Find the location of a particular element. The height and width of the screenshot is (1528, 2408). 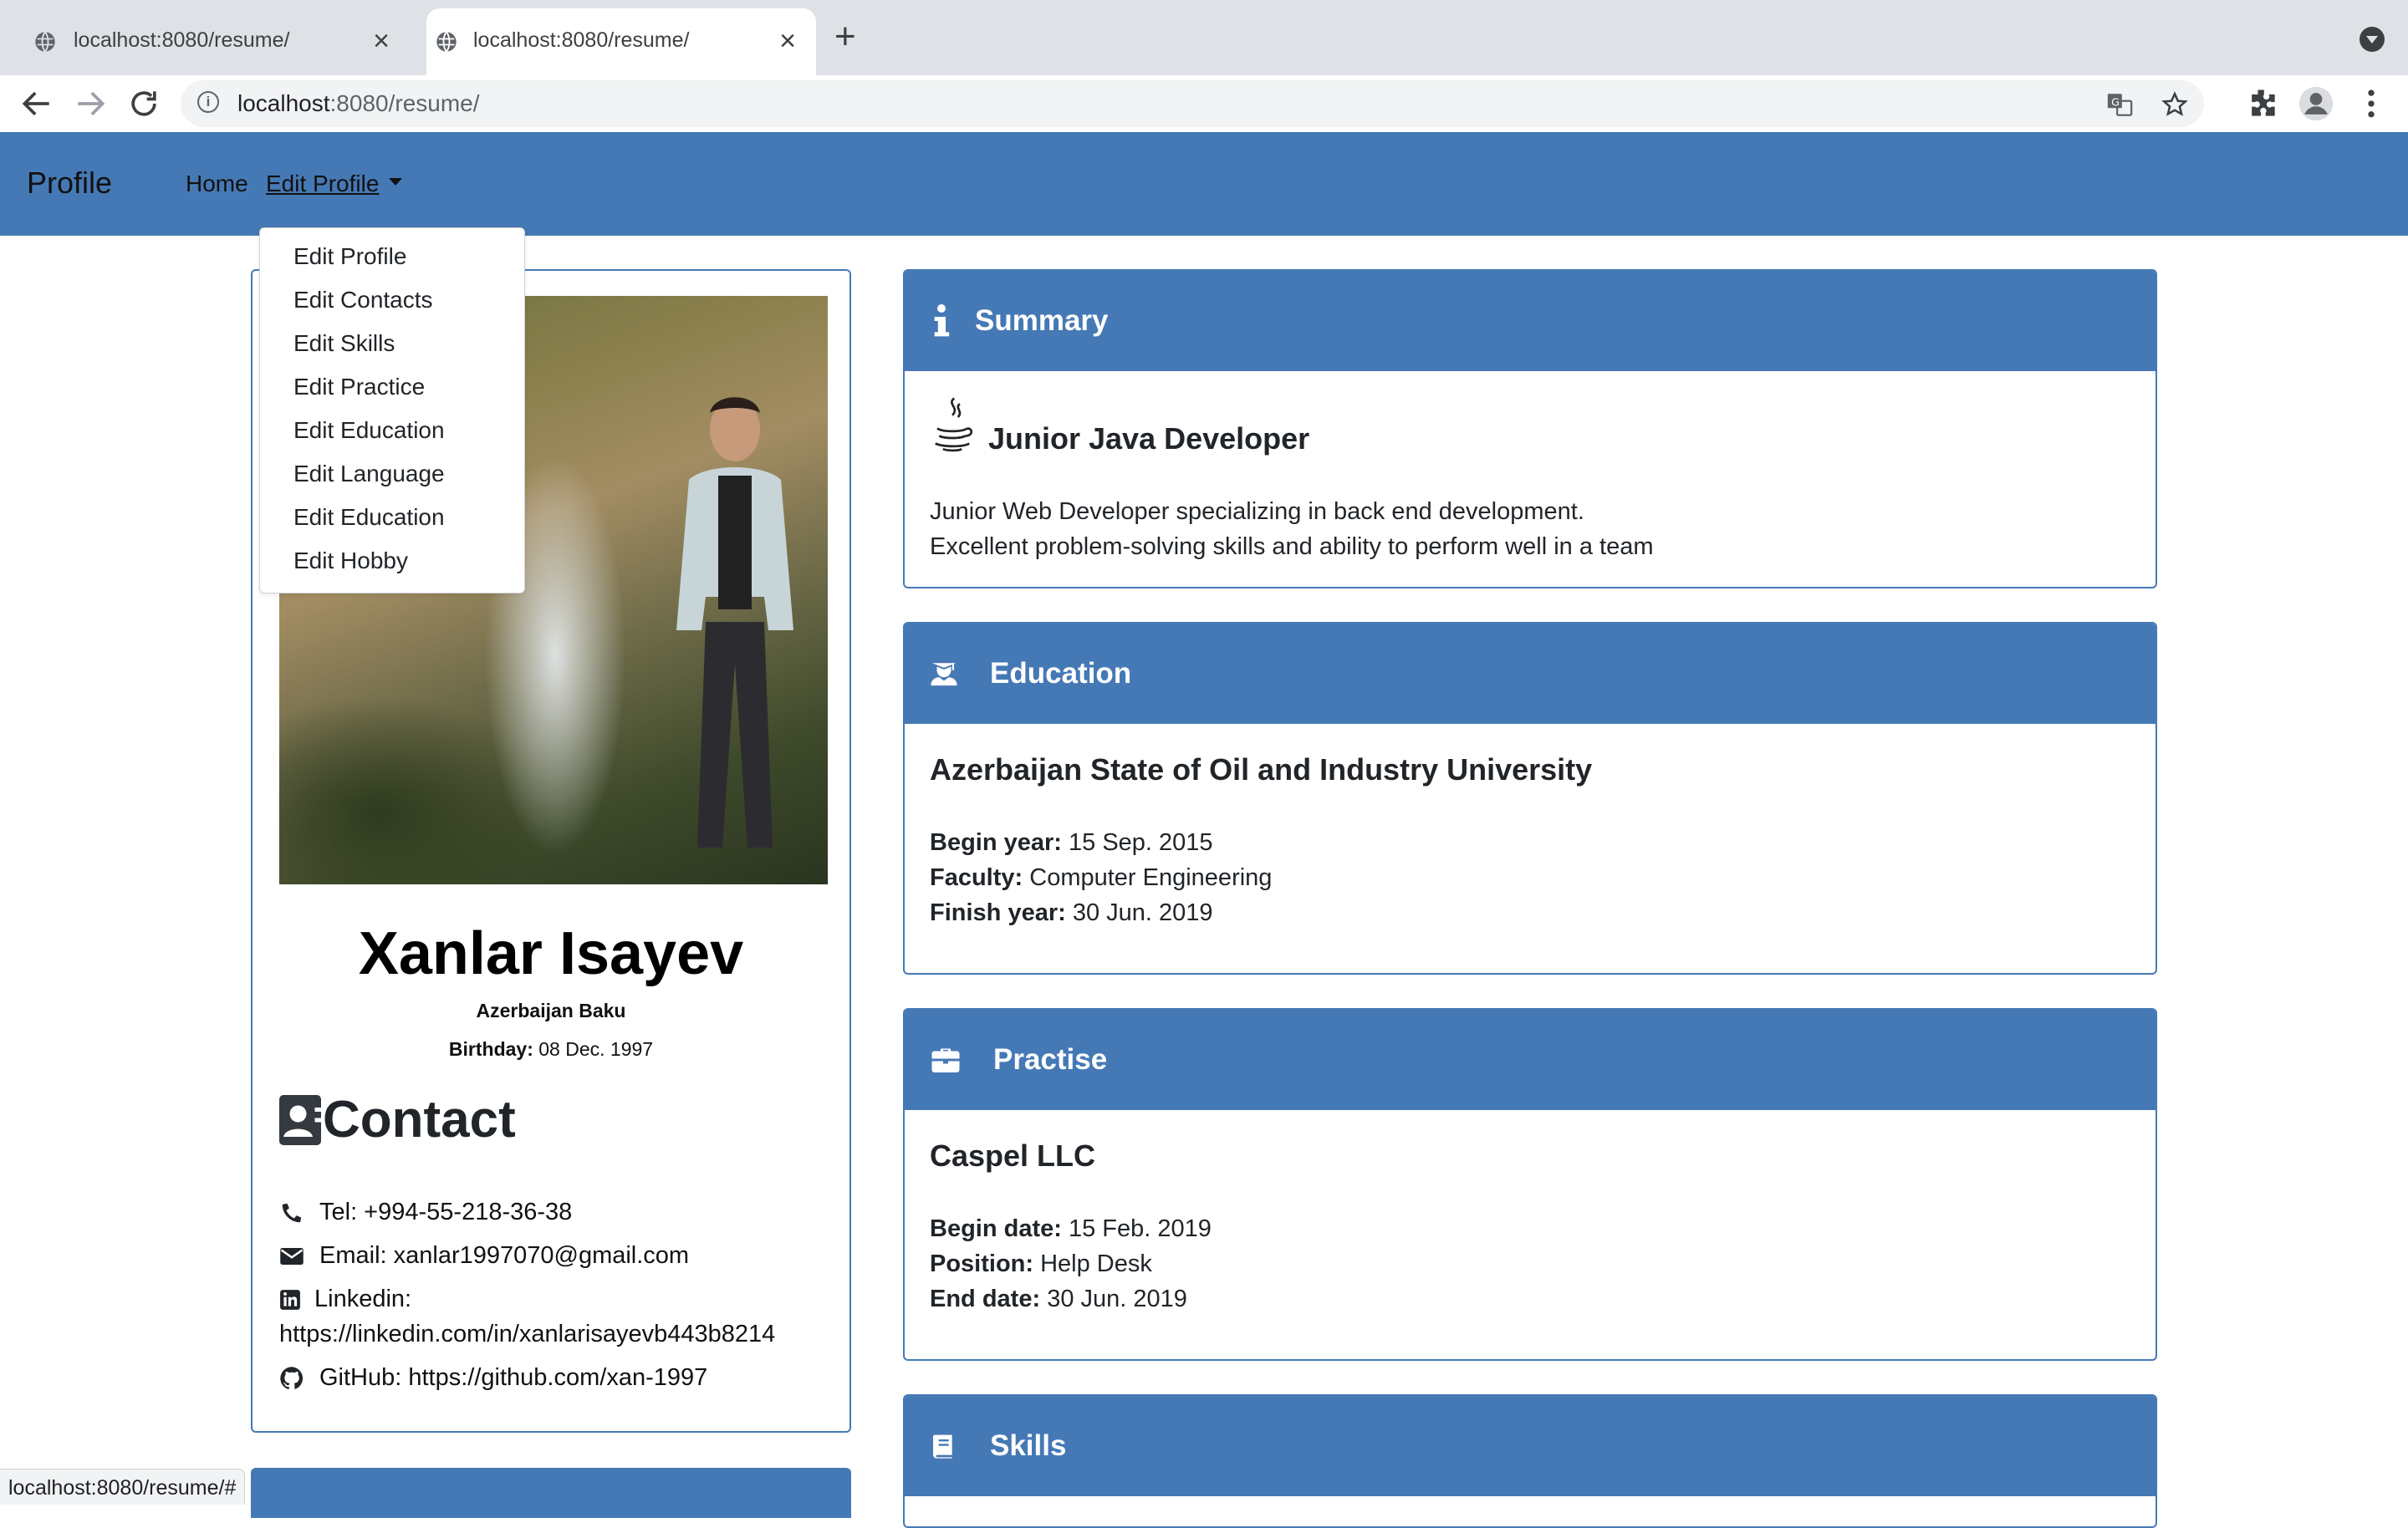

address-url: localhost:8080/resume/ is located at coordinates (358, 103).